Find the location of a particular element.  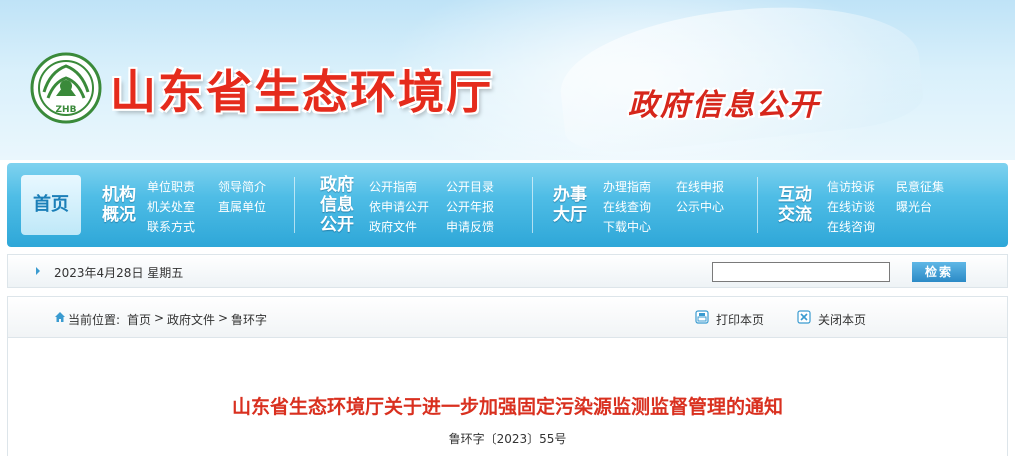

zhb-emblem-icon: ZHB is located at coordinates (66, 88).